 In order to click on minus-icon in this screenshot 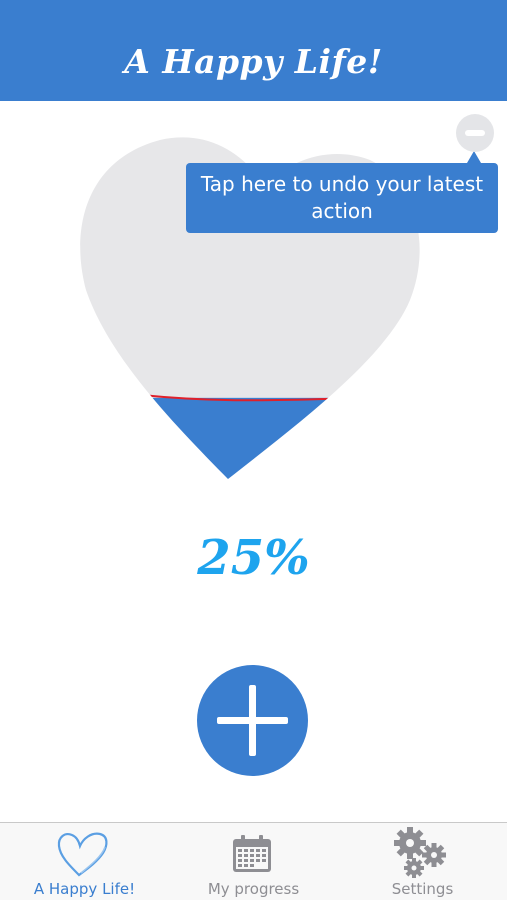, I will do `click(475, 133)`.